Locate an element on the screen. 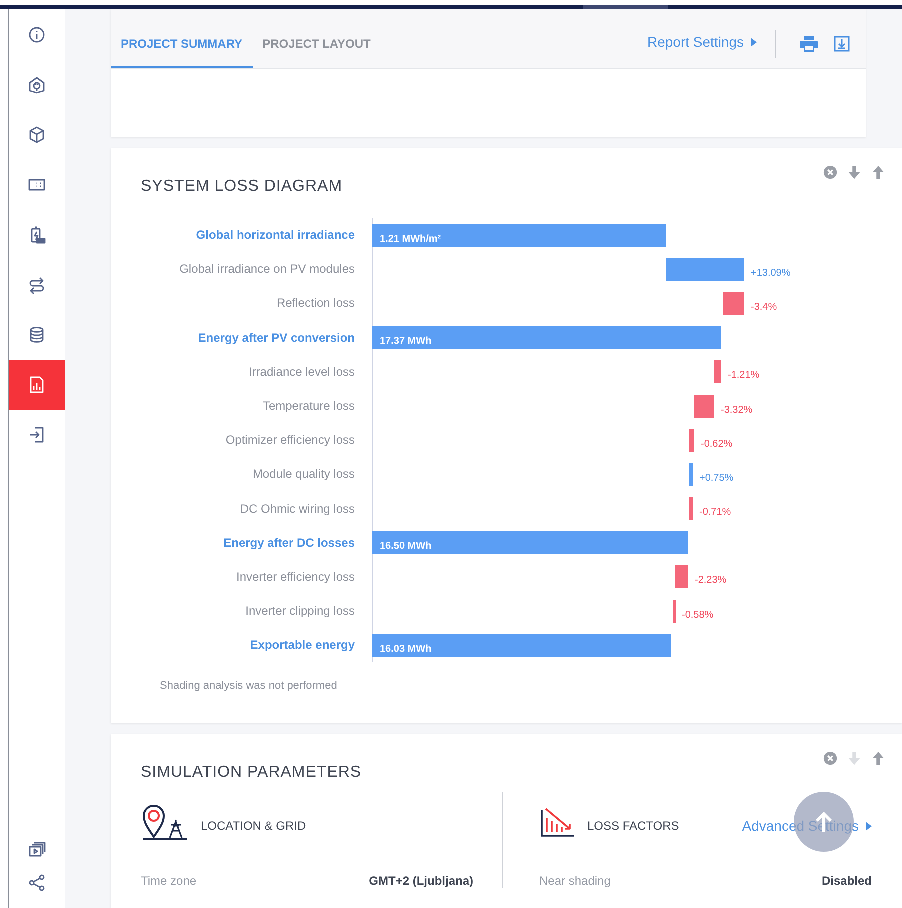 The width and height of the screenshot is (902, 908). bar-value: -1.21% is located at coordinates (744, 376).